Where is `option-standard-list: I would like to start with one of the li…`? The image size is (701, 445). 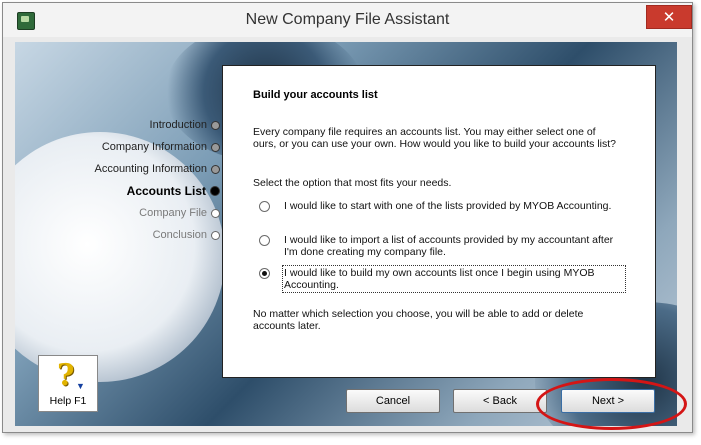
option-standard-list: I would like to start with one of the li… is located at coordinates (441, 206).